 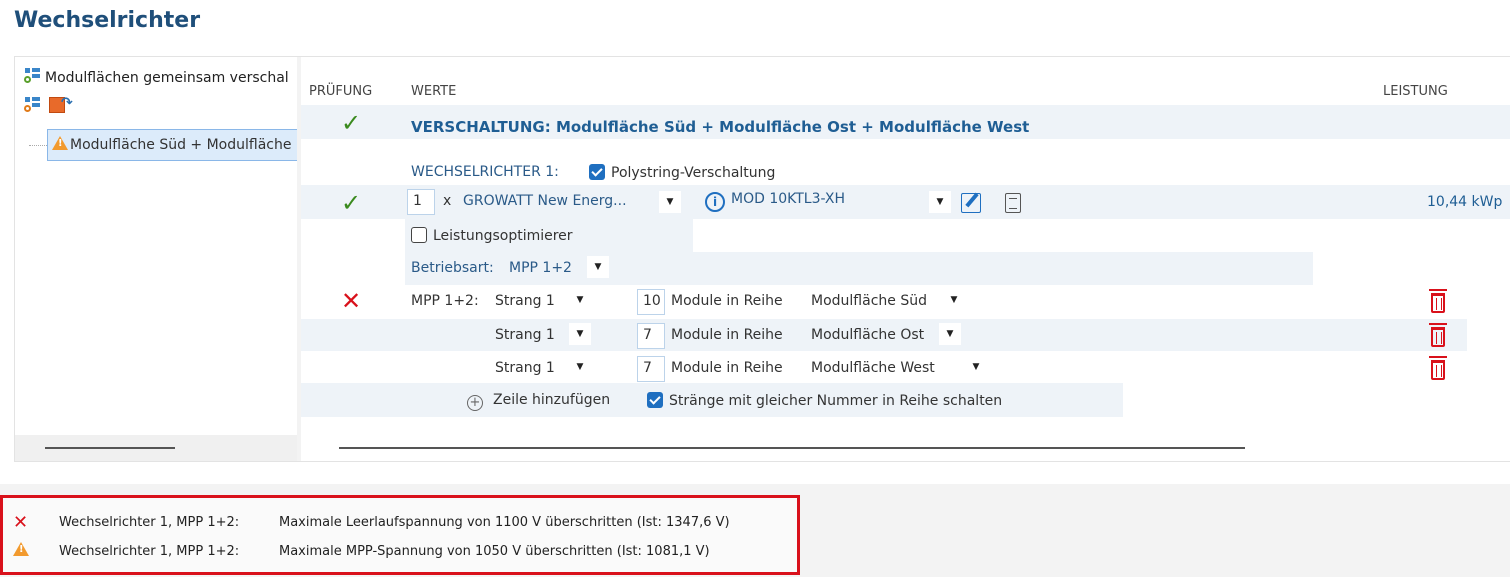 I want to click on add-row-label: Zeile hinzufügen, so click(x=552, y=400).